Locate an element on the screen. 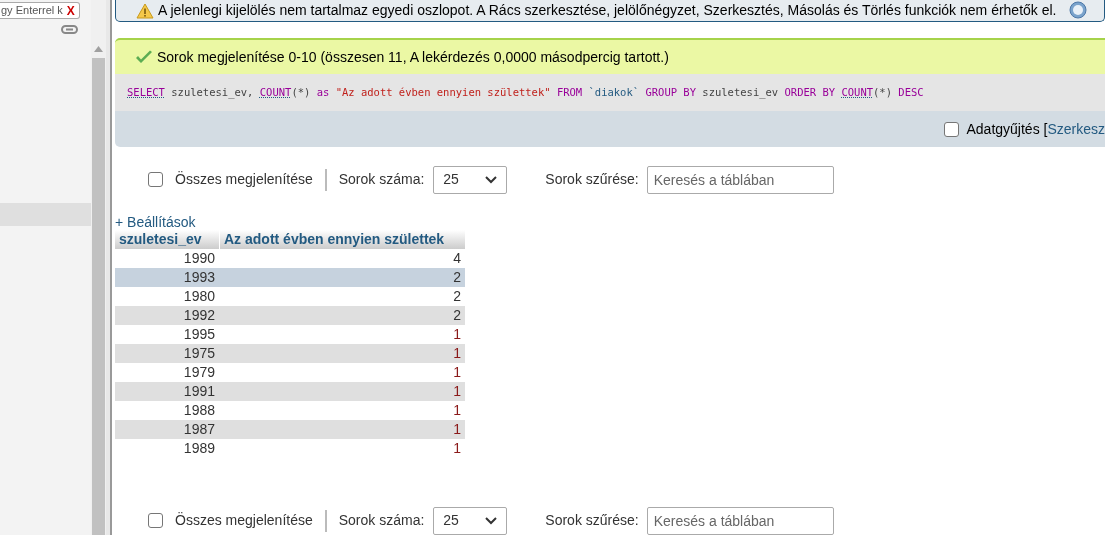  checkmark-icon is located at coordinates (144, 57).